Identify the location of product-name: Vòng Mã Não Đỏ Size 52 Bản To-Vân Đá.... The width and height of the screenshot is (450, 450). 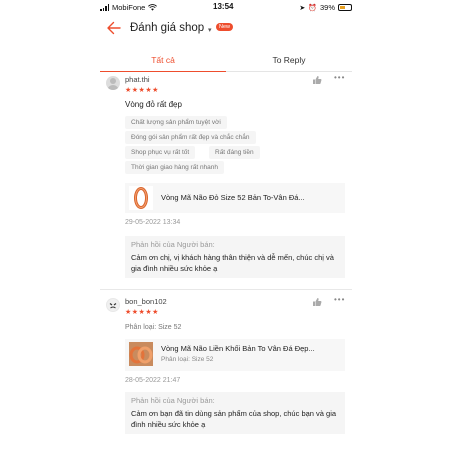
(233, 197).